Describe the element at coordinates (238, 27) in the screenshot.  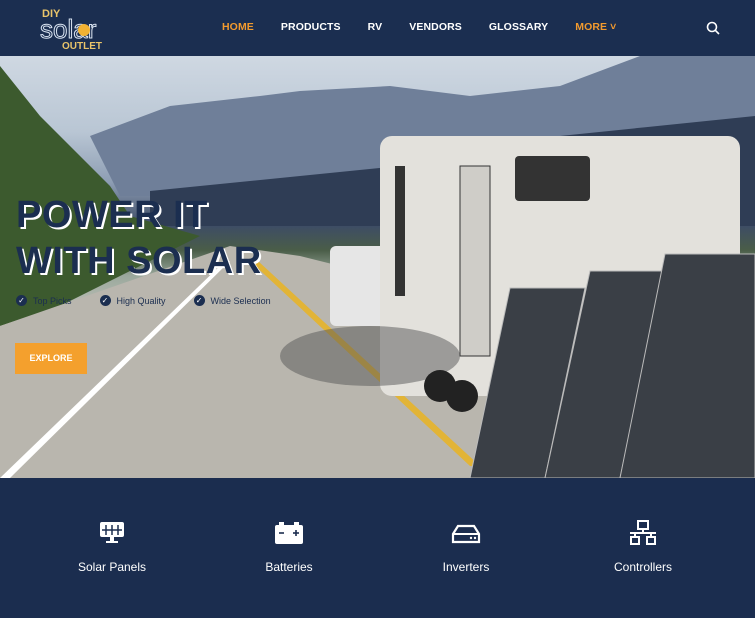
I see `nav-home: HOME` at that location.